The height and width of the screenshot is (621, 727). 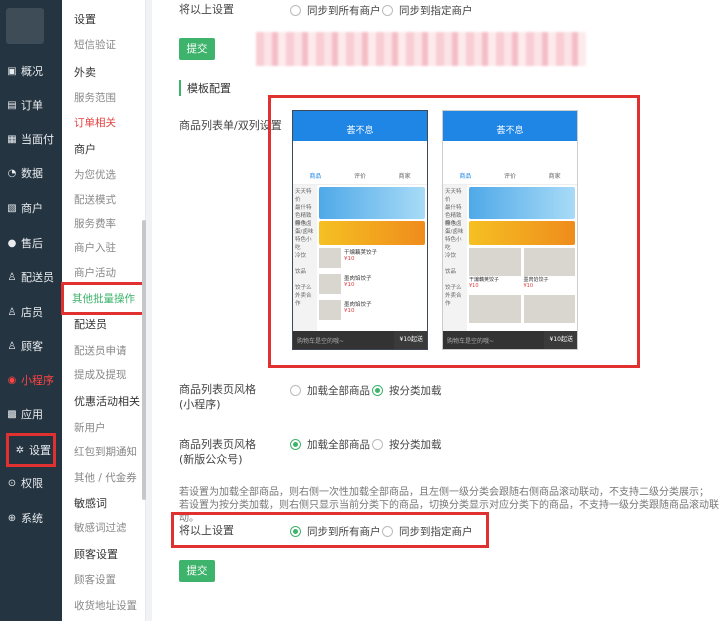 What do you see at coordinates (12, 71) in the screenshot?
I see `dashboard-icon: ▣` at bounding box center [12, 71].